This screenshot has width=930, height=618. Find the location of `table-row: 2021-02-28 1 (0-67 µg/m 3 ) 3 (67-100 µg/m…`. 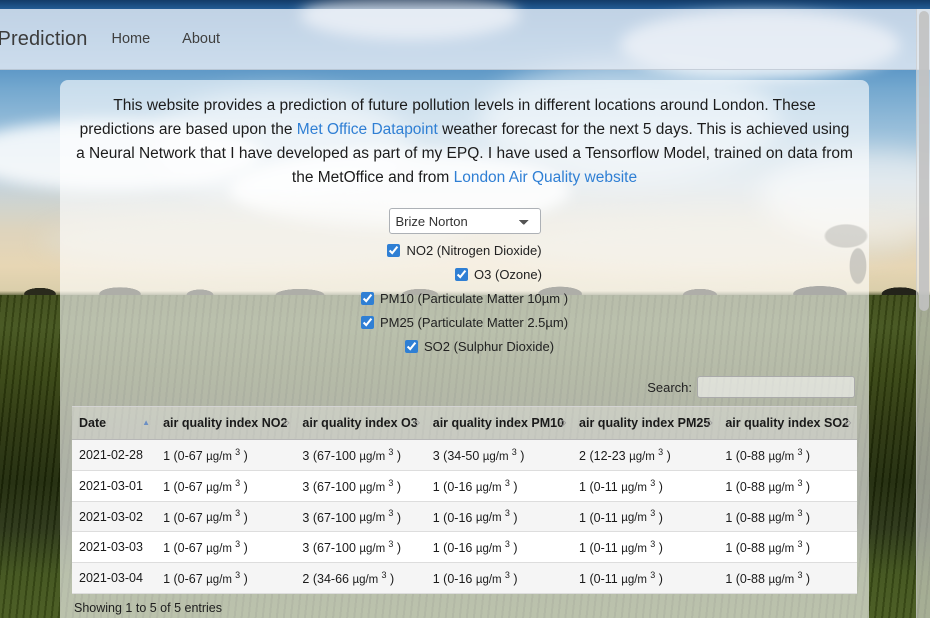

table-row: 2021-02-28 1 (0-67 µg/m 3 ) 3 (67-100 µg/m… is located at coordinates (464, 455).